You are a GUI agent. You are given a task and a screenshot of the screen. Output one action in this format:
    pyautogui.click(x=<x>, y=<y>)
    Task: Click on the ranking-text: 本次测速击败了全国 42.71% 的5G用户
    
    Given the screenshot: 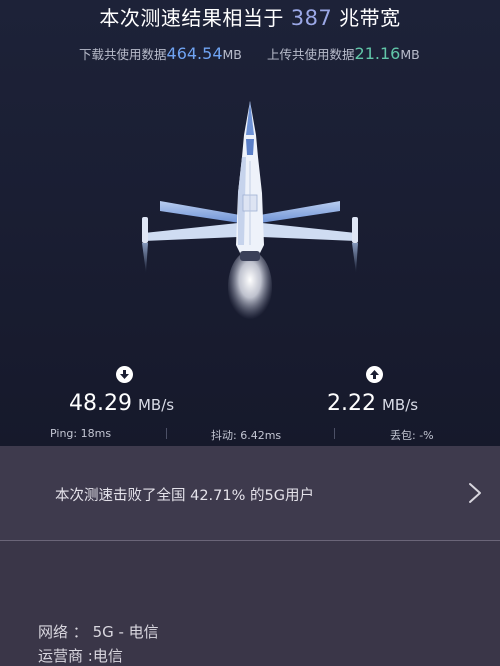 What is the action you would take?
    pyautogui.click(x=184, y=496)
    